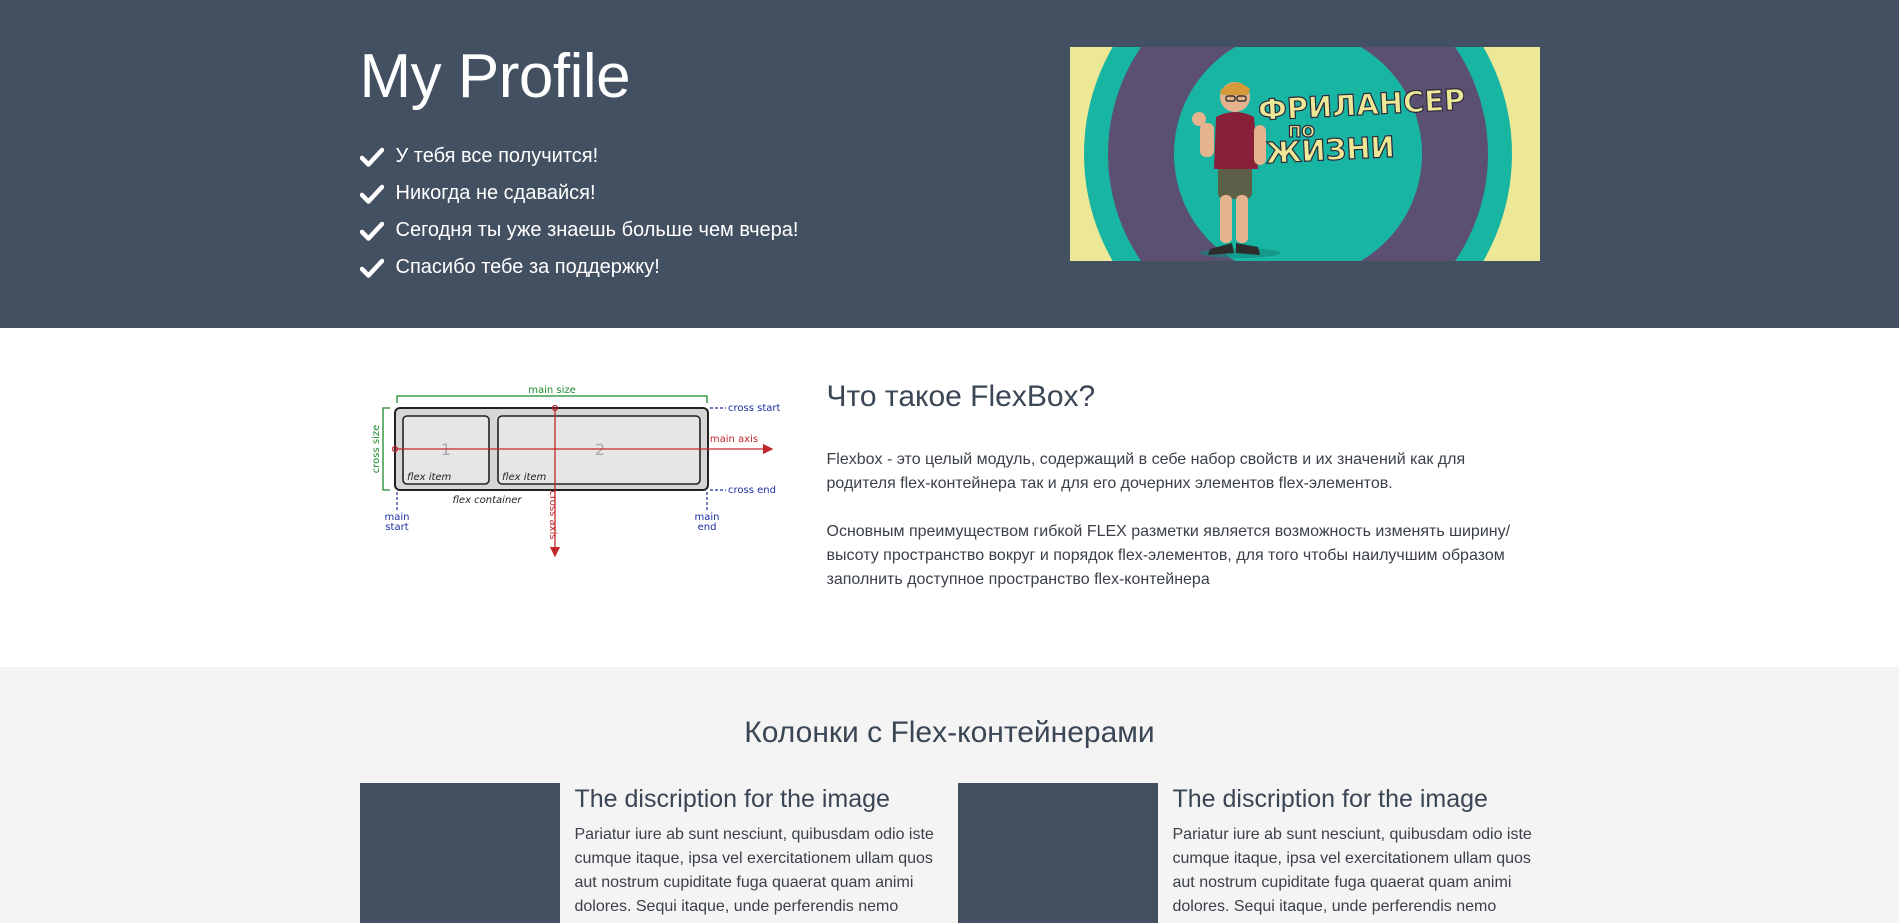 The width and height of the screenshot is (1899, 923). I want to click on bullet-text: Спасибо тебе за поддержку!, so click(527, 267).